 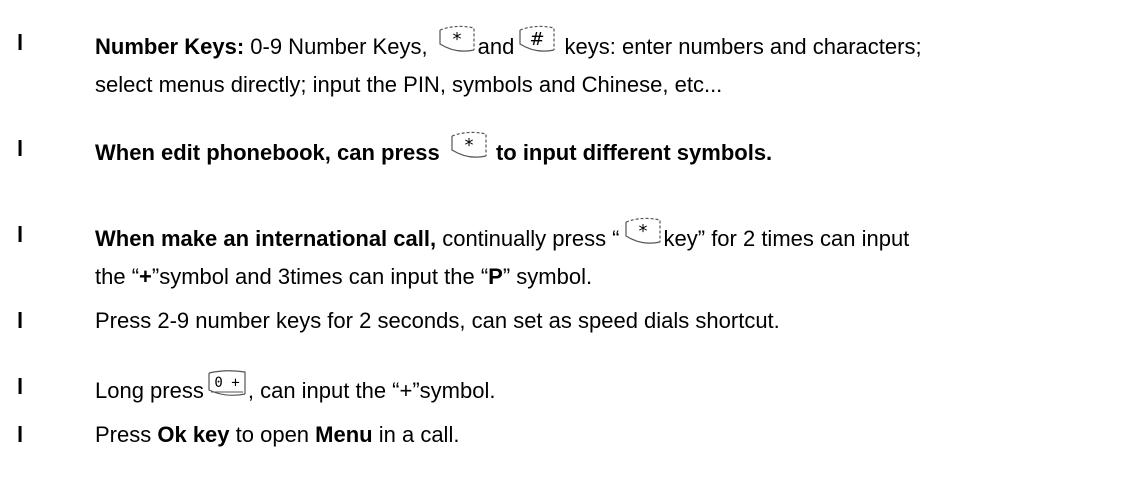 What do you see at coordinates (295, 387) in the screenshot?
I see `line-long-press: Long press 0 +, can input the “+”symbol.` at bounding box center [295, 387].